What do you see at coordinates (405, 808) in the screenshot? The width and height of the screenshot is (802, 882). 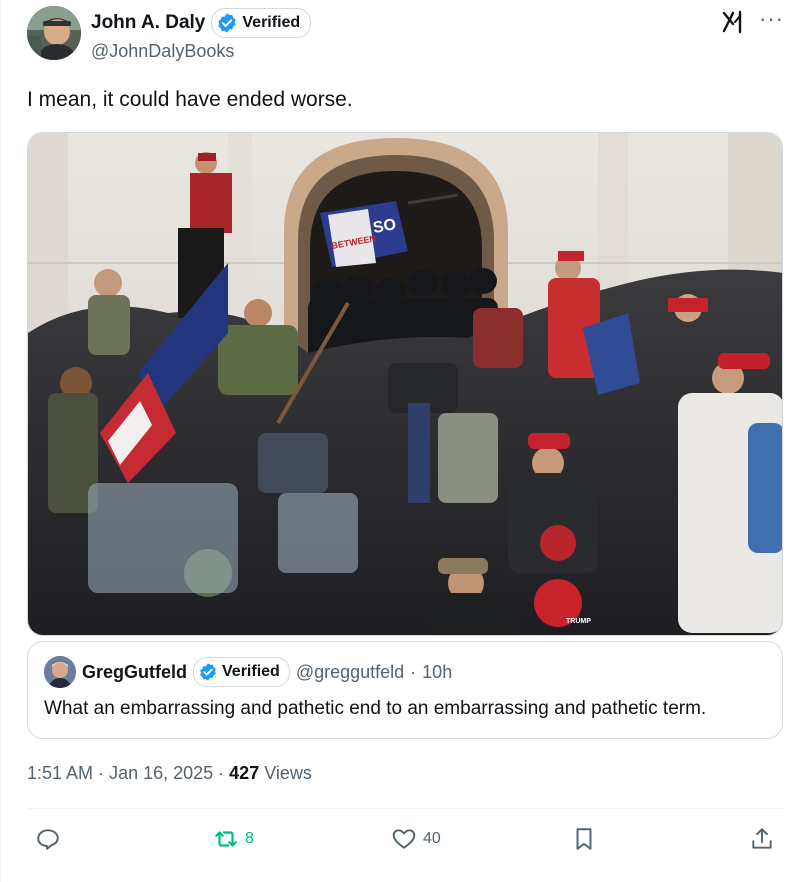 I see `divider` at bounding box center [405, 808].